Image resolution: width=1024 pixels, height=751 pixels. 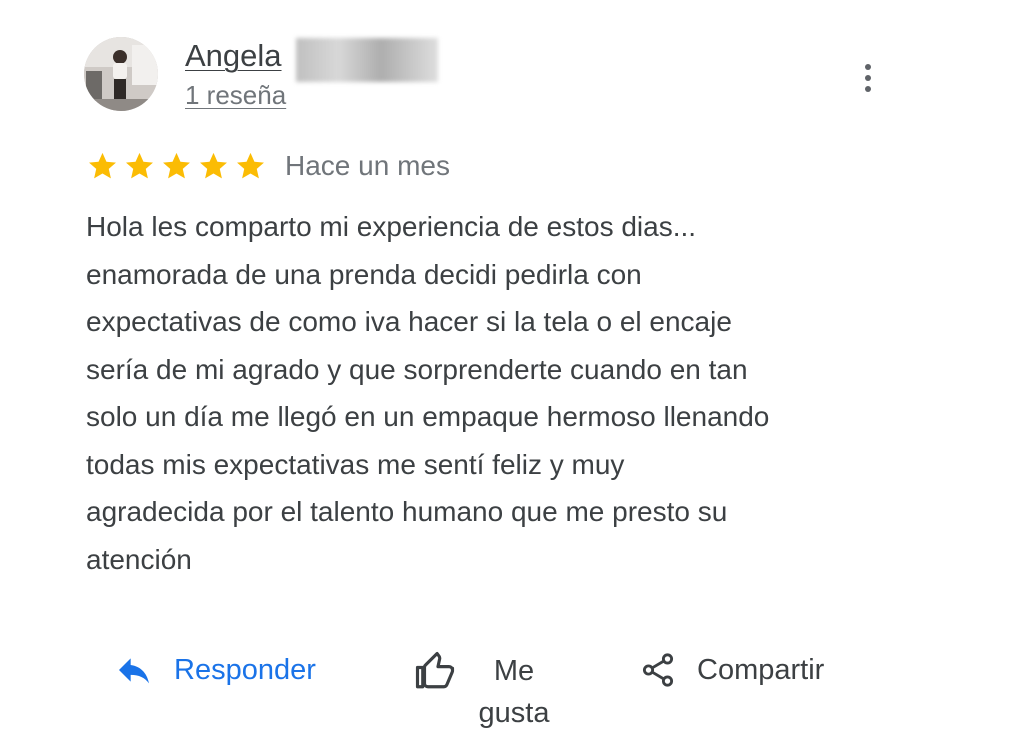 I want to click on rating-row: Hace un mes, so click(x=268, y=166).